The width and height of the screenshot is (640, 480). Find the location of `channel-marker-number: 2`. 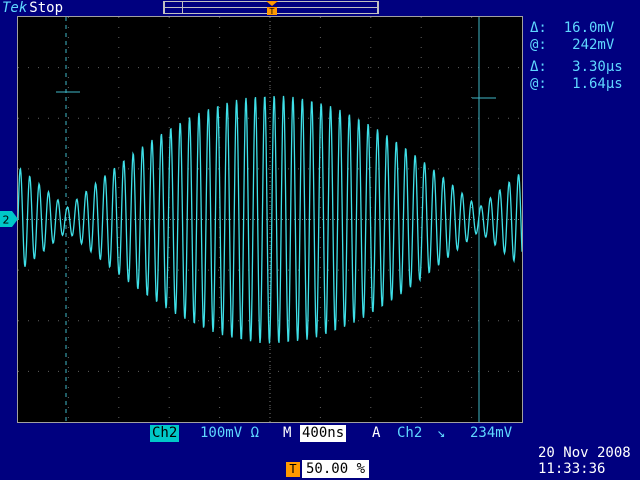

channel-marker-number: 2 is located at coordinates (6, 220).